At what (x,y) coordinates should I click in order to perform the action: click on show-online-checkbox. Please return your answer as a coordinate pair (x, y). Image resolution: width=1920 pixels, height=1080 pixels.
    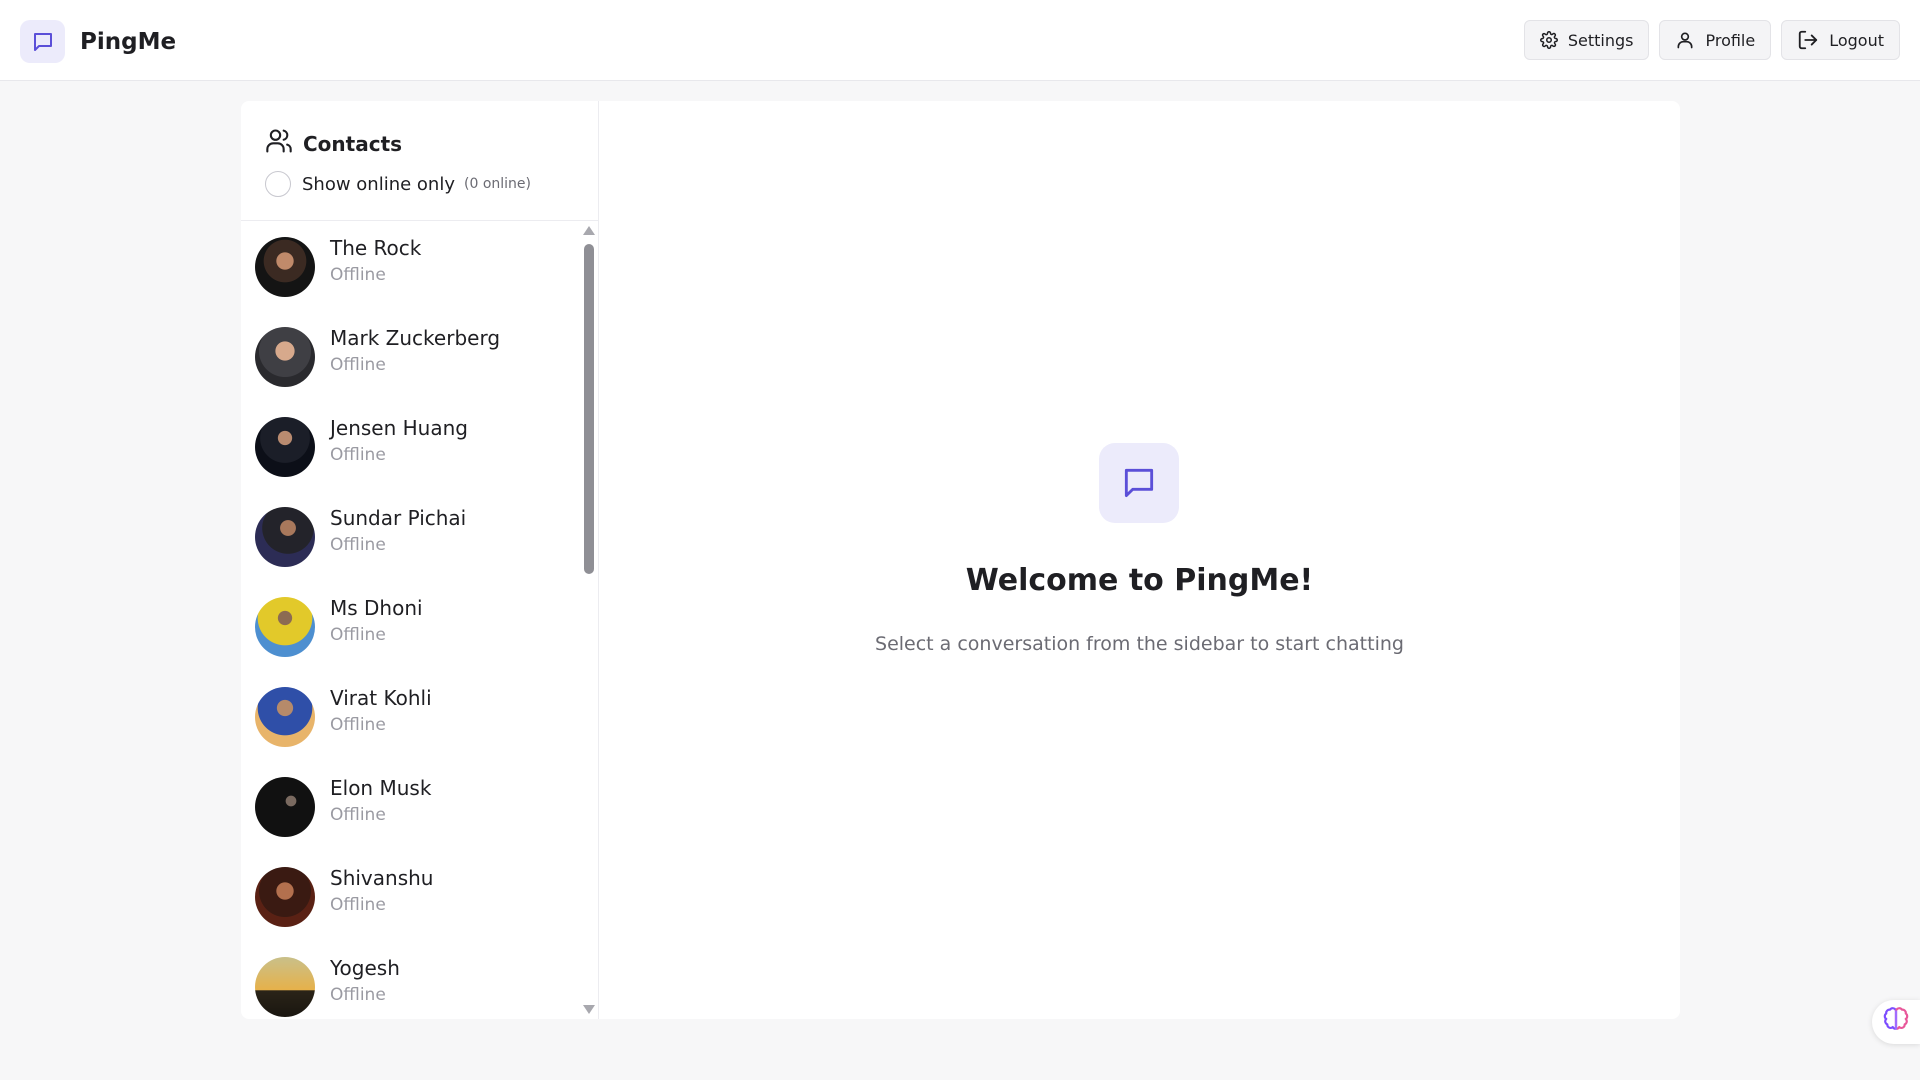
    Looking at the image, I should click on (278, 184).